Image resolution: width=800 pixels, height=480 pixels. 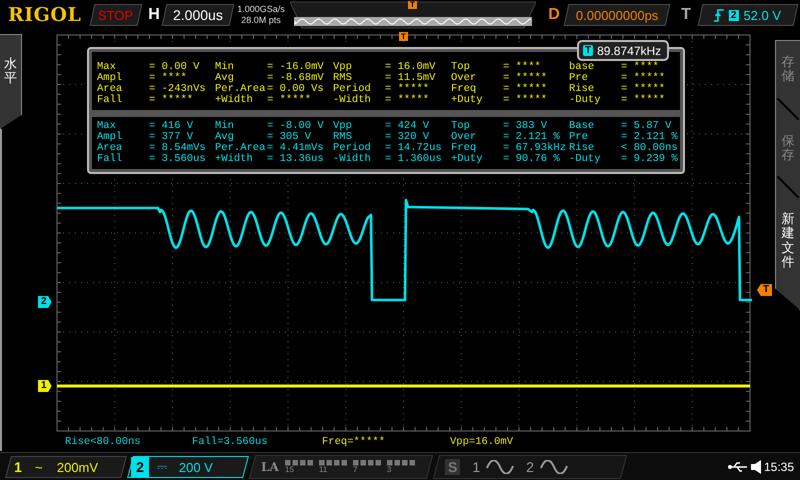 What do you see at coordinates (585, 100) in the screenshot?
I see `measurement-label: -Duty` at bounding box center [585, 100].